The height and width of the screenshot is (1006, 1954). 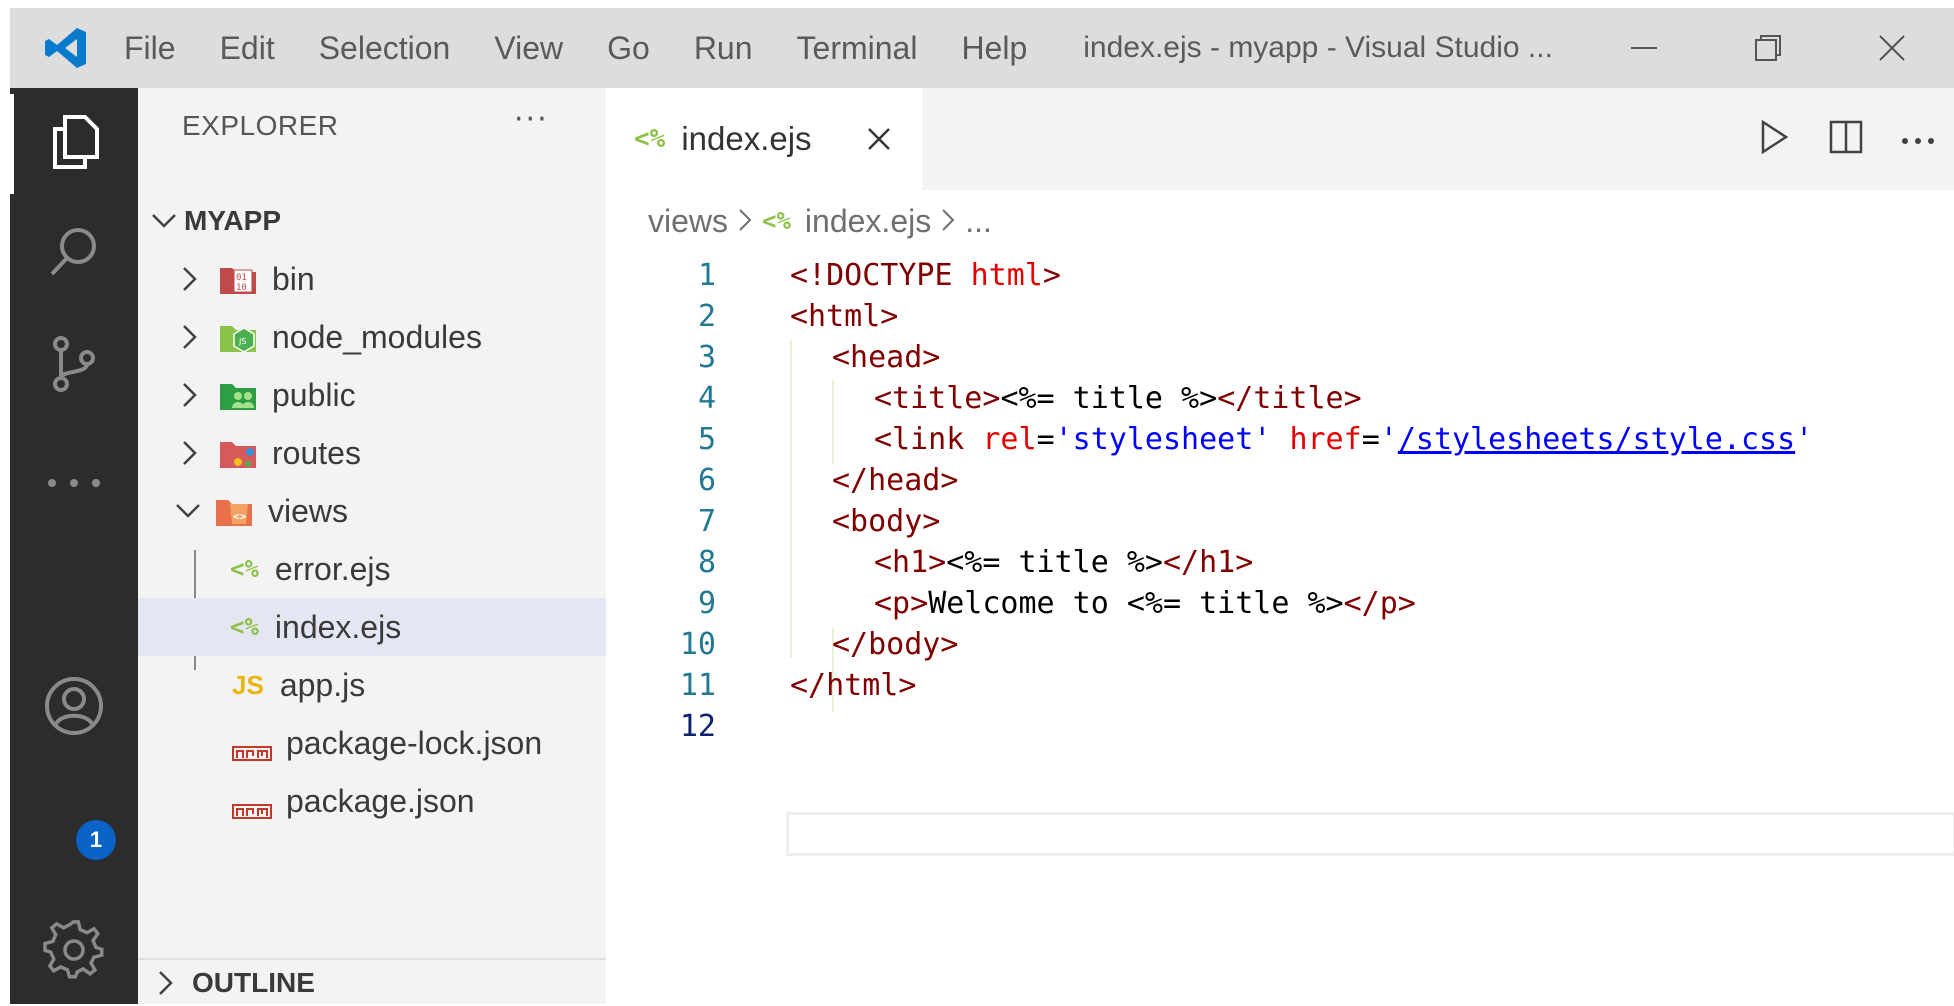 I want to click on breadcrumb-file: index.ejs, so click(x=868, y=221).